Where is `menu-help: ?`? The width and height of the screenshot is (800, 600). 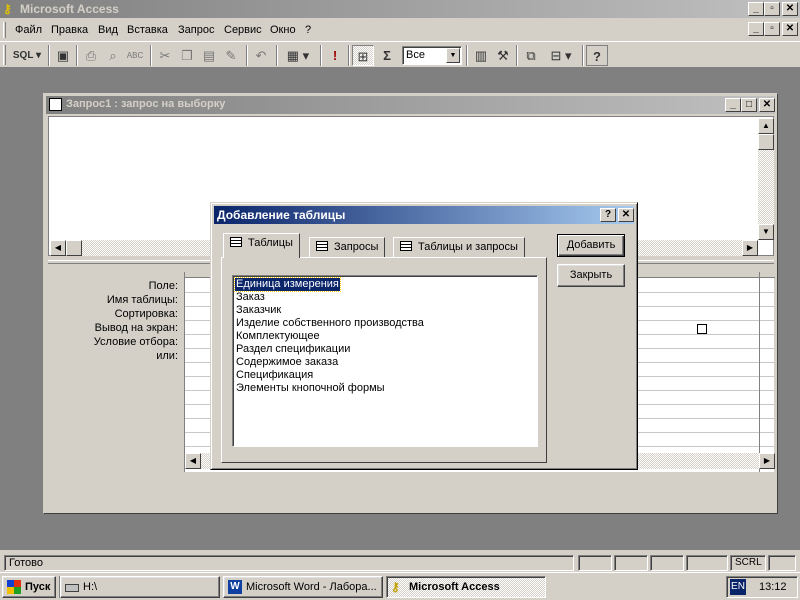 menu-help: ? is located at coordinates (308, 30).